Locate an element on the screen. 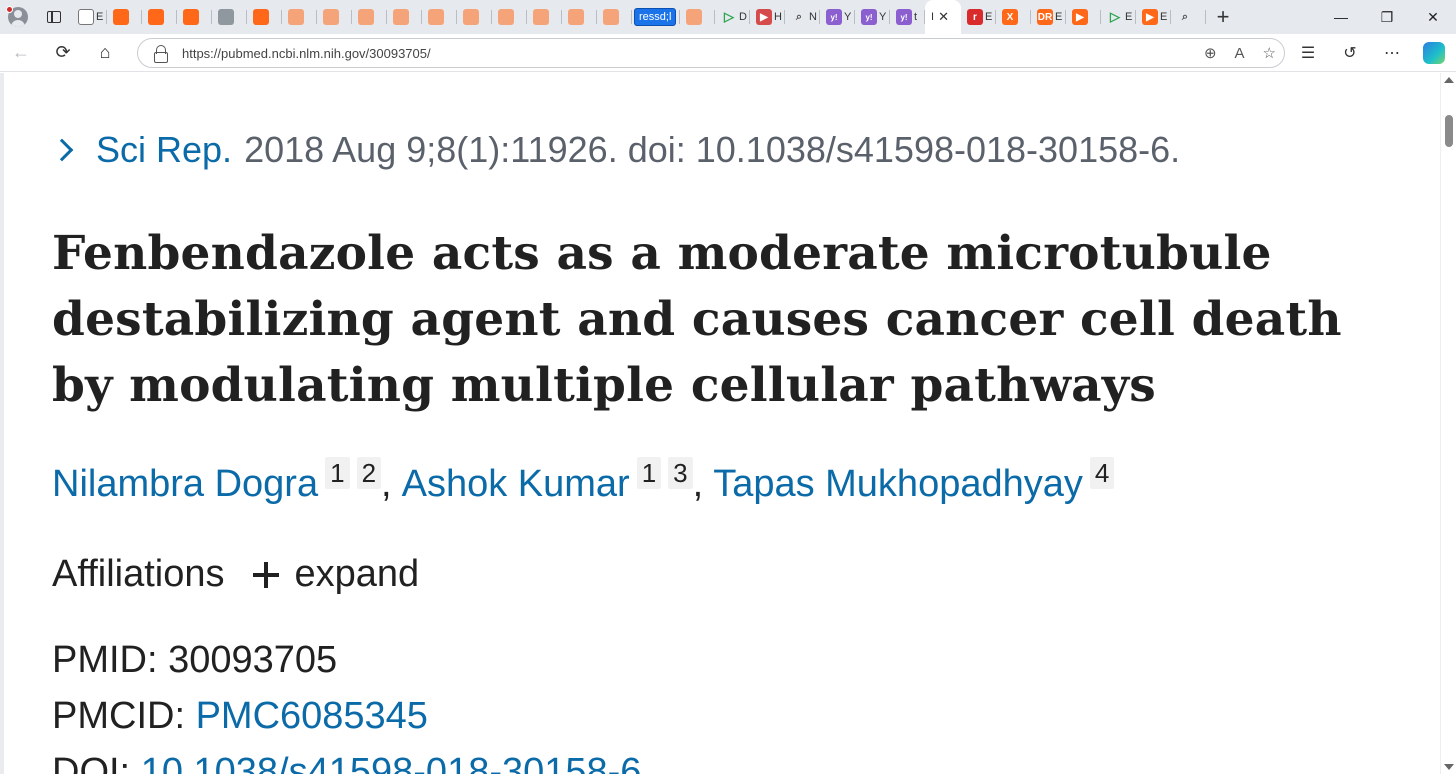 This screenshot has width=1456, height=774. tab-title: t is located at coordinates (916, 17).